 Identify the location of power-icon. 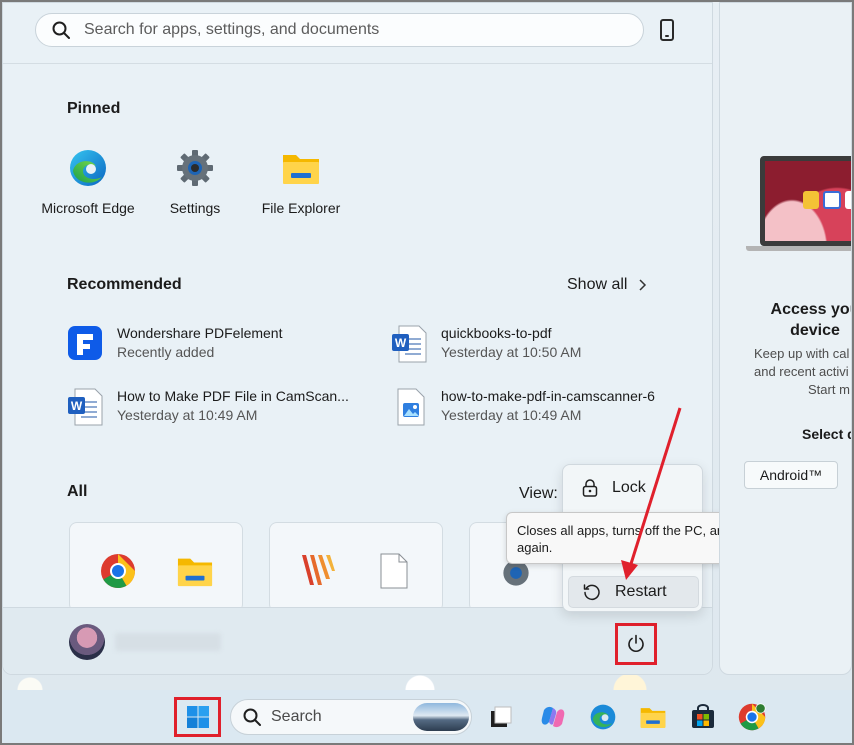
(636, 643).